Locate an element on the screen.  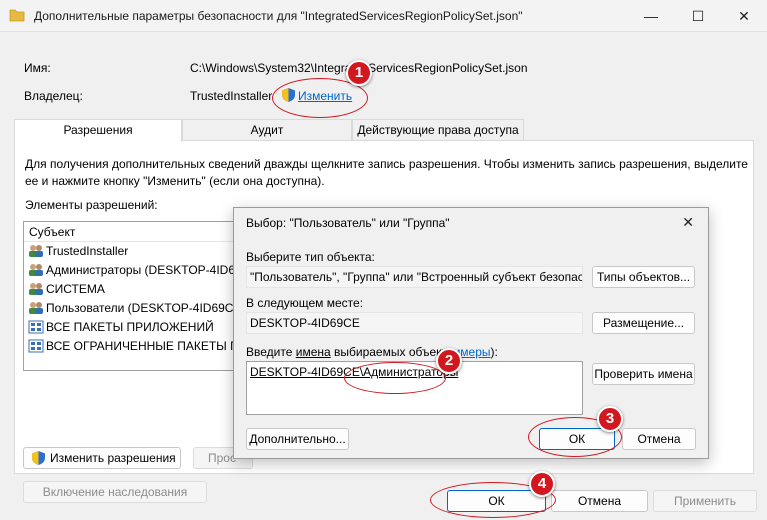
owner-label: Владелец: is located at coordinates (53, 96).